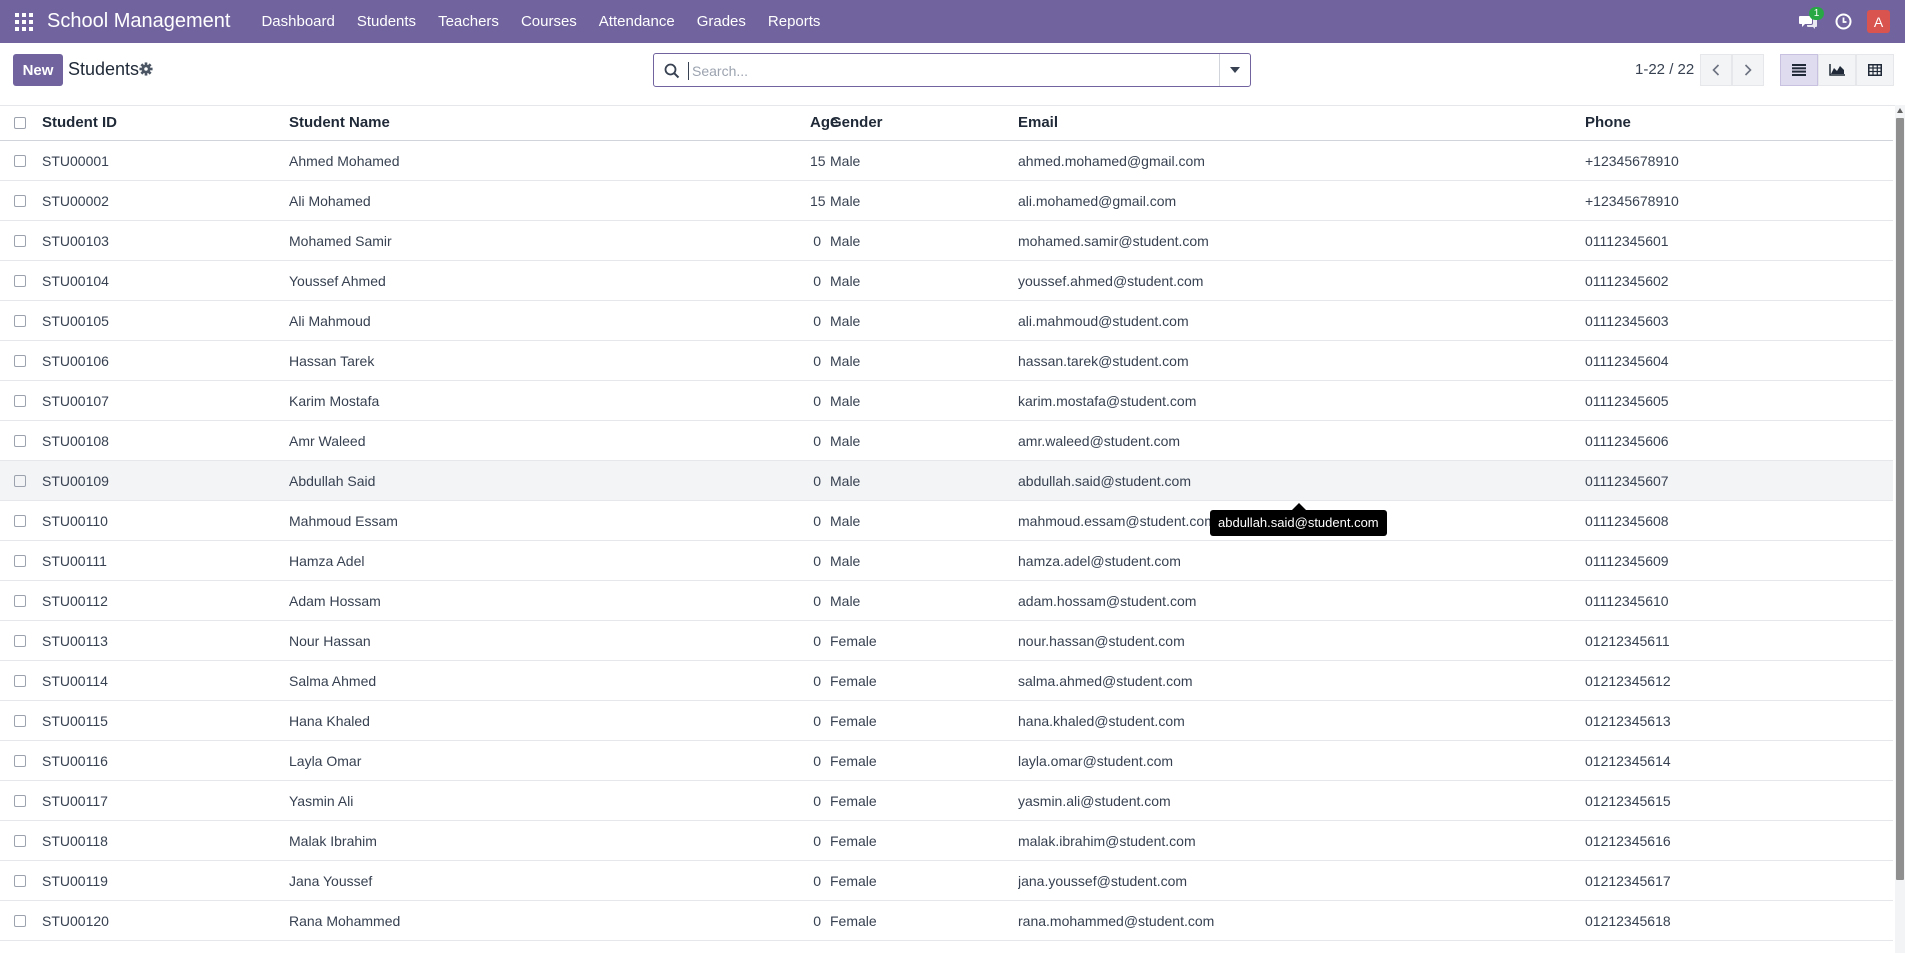  Describe the element at coordinates (1808, 21) in the screenshot. I see `messaging-button: 1` at that location.